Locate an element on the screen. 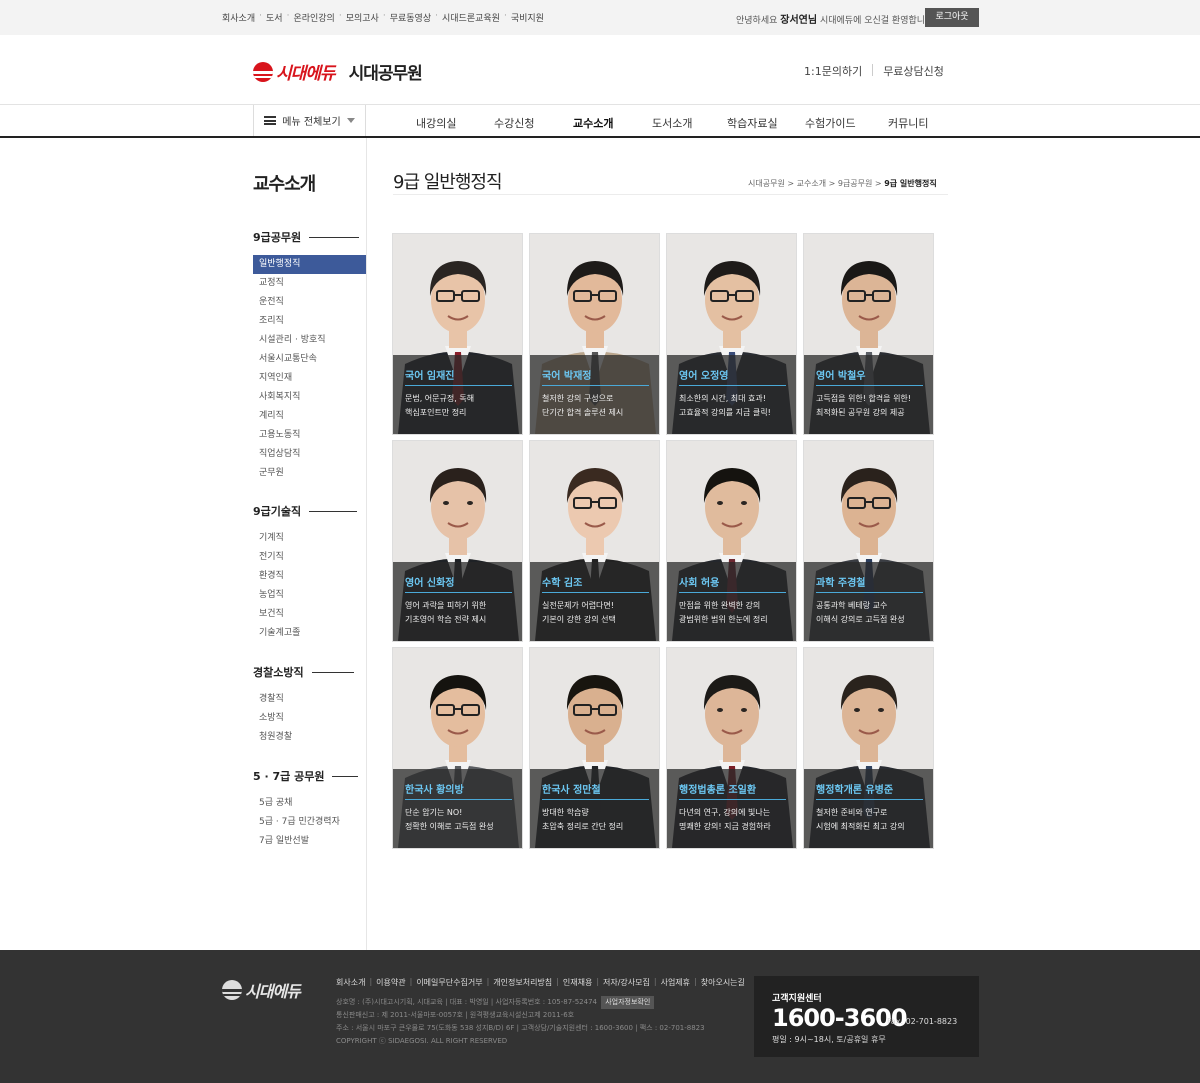 This screenshot has width=1200, height=1083. footer-link: 회사소개 is located at coordinates (350, 982).